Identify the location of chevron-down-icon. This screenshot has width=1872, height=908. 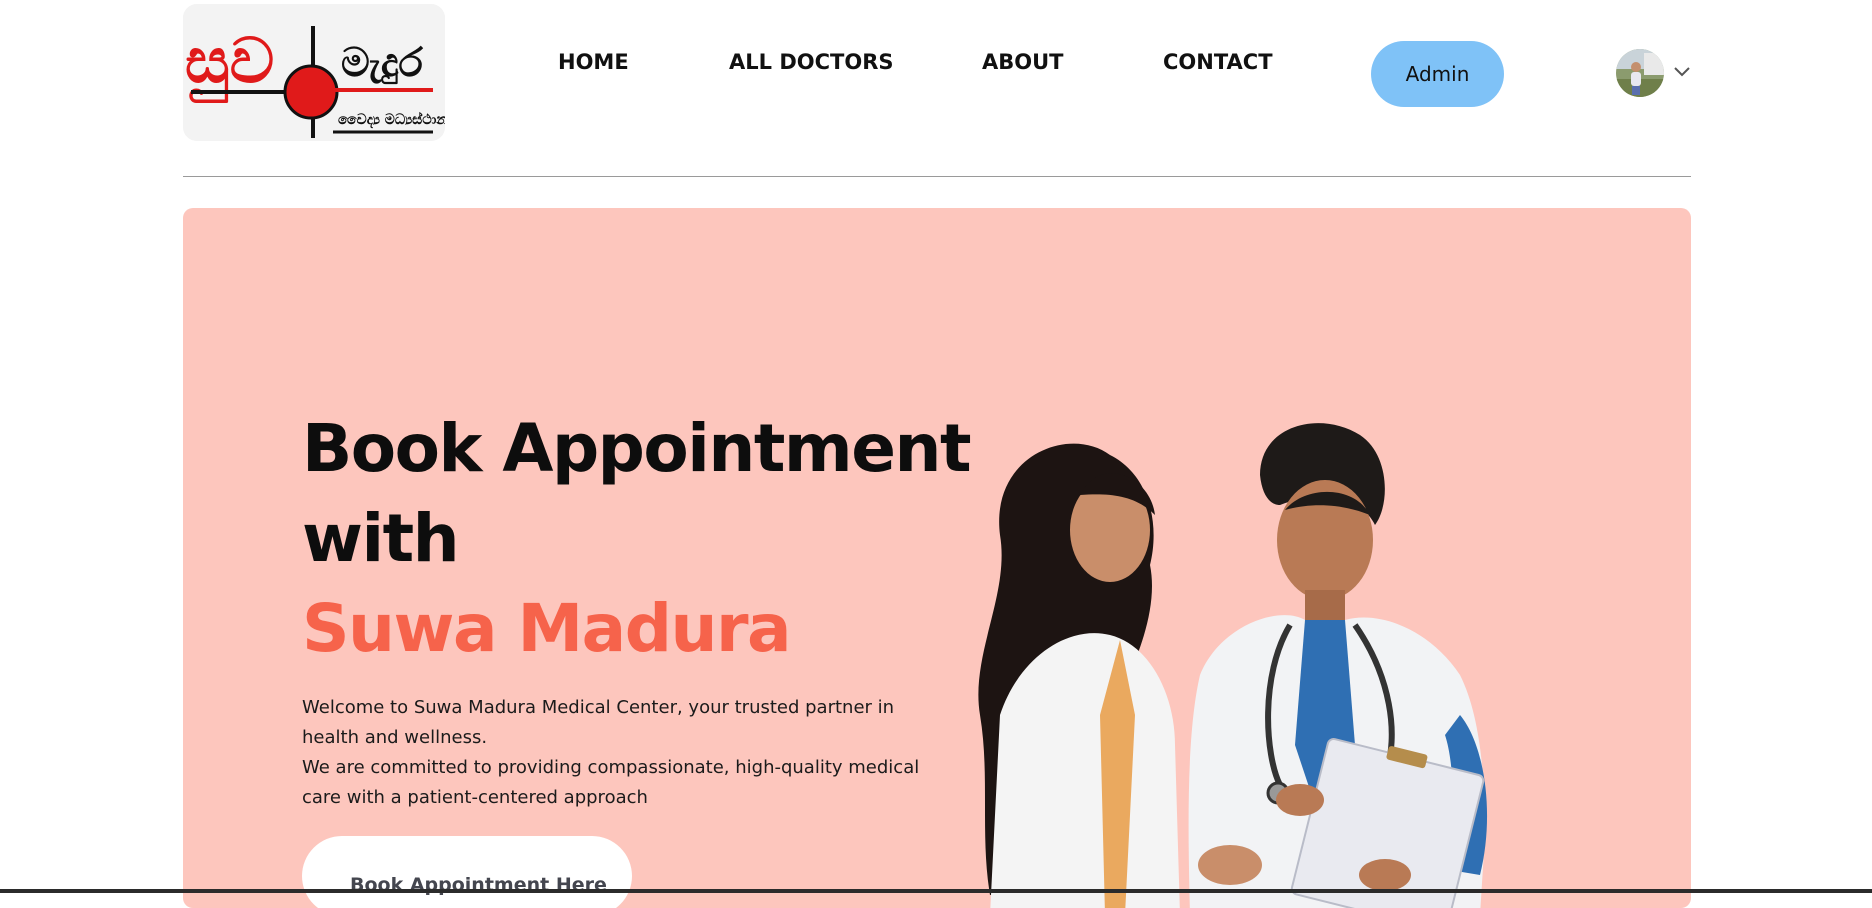
(1682, 72).